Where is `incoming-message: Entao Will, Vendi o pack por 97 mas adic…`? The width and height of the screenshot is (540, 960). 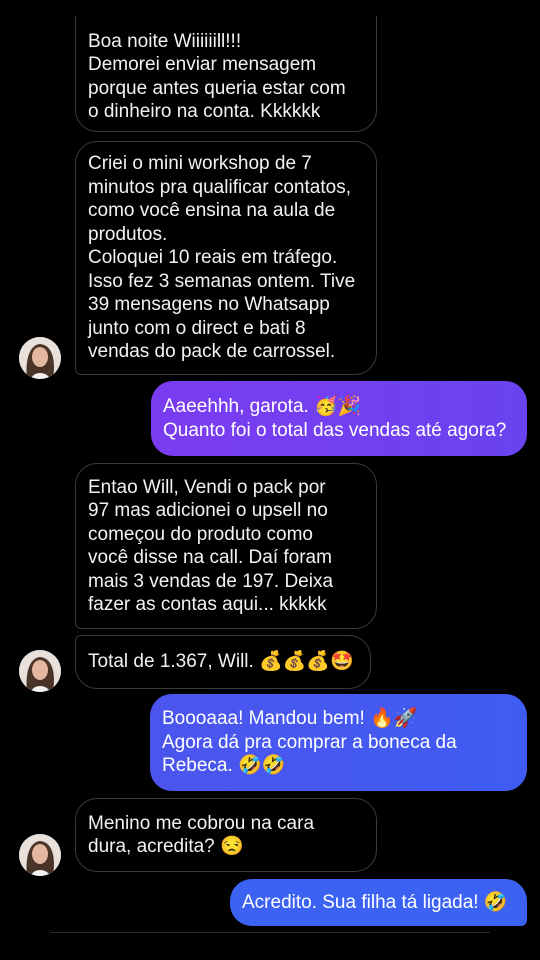
incoming-message: Entao Will, Vendi o pack por 97 mas adic… is located at coordinates (226, 546).